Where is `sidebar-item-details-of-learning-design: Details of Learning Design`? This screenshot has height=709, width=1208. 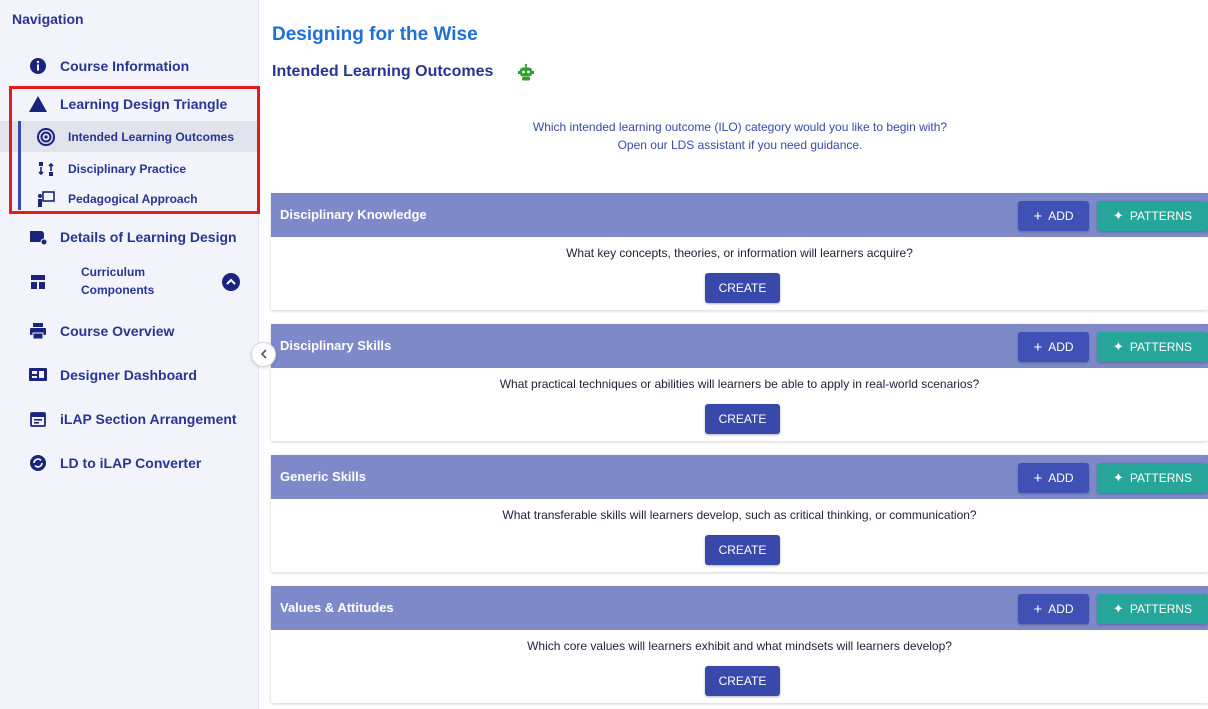 sidebar-item-details-of-learning-design: Details of Learning Design is located at coordinates (129, 237).